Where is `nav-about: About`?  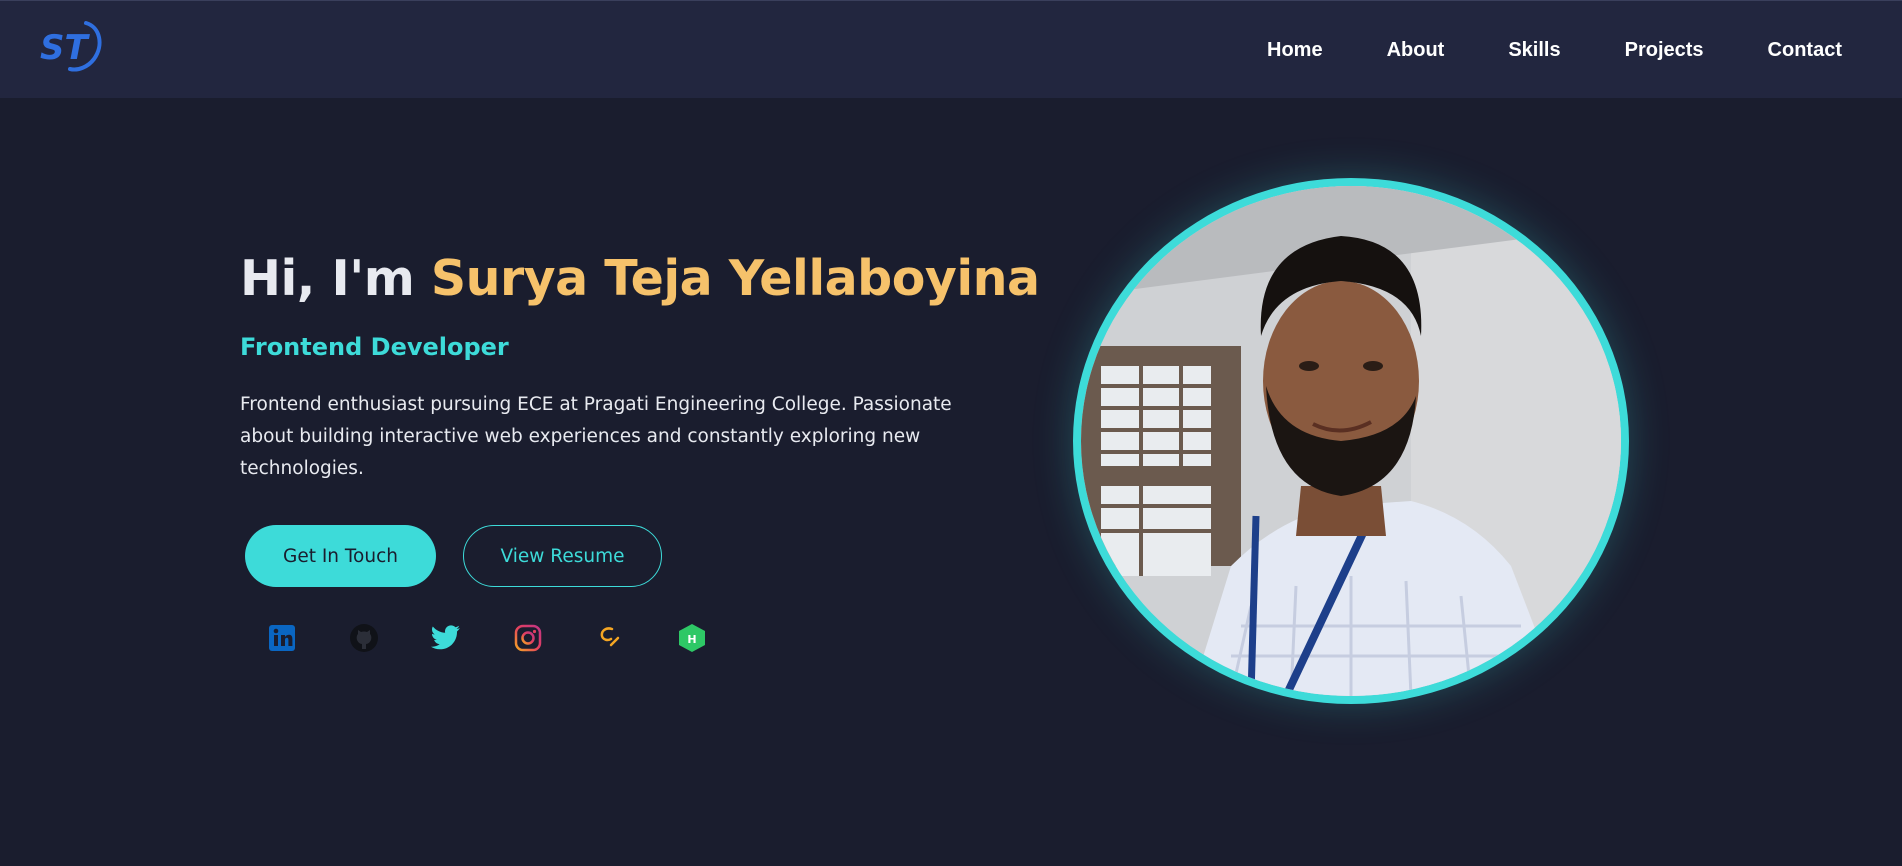 nav-about: About is located at coordinates (1416, 50).